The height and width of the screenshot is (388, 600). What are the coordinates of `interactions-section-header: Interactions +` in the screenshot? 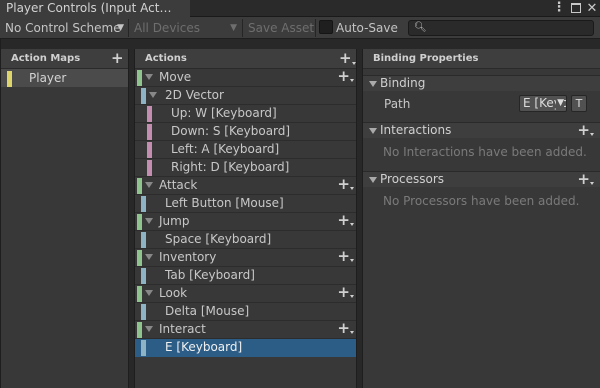 It's located at (481, 130).